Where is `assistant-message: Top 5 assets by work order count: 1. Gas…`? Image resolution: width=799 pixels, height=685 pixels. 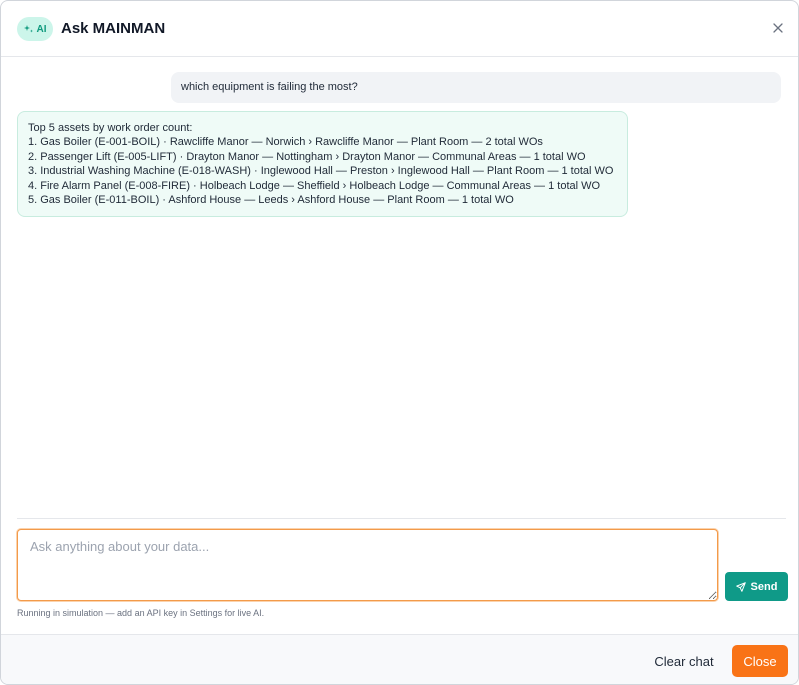 assistant-message: Top 5 assets by work order count: 1. Gas… is located at coordinates (322, 164).